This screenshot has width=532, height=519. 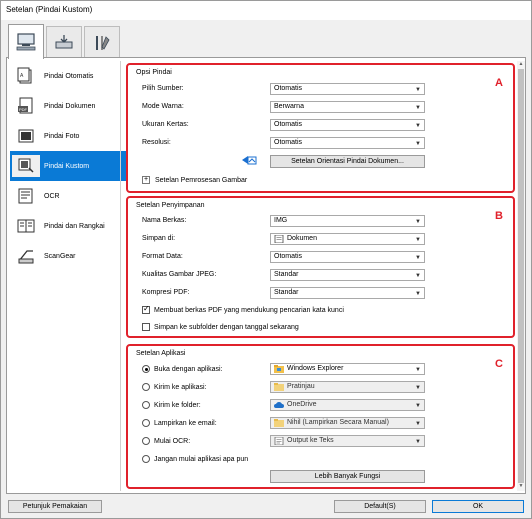 I want to click on sidebar-item-label: ScanGear, so click(x=60, y=256).